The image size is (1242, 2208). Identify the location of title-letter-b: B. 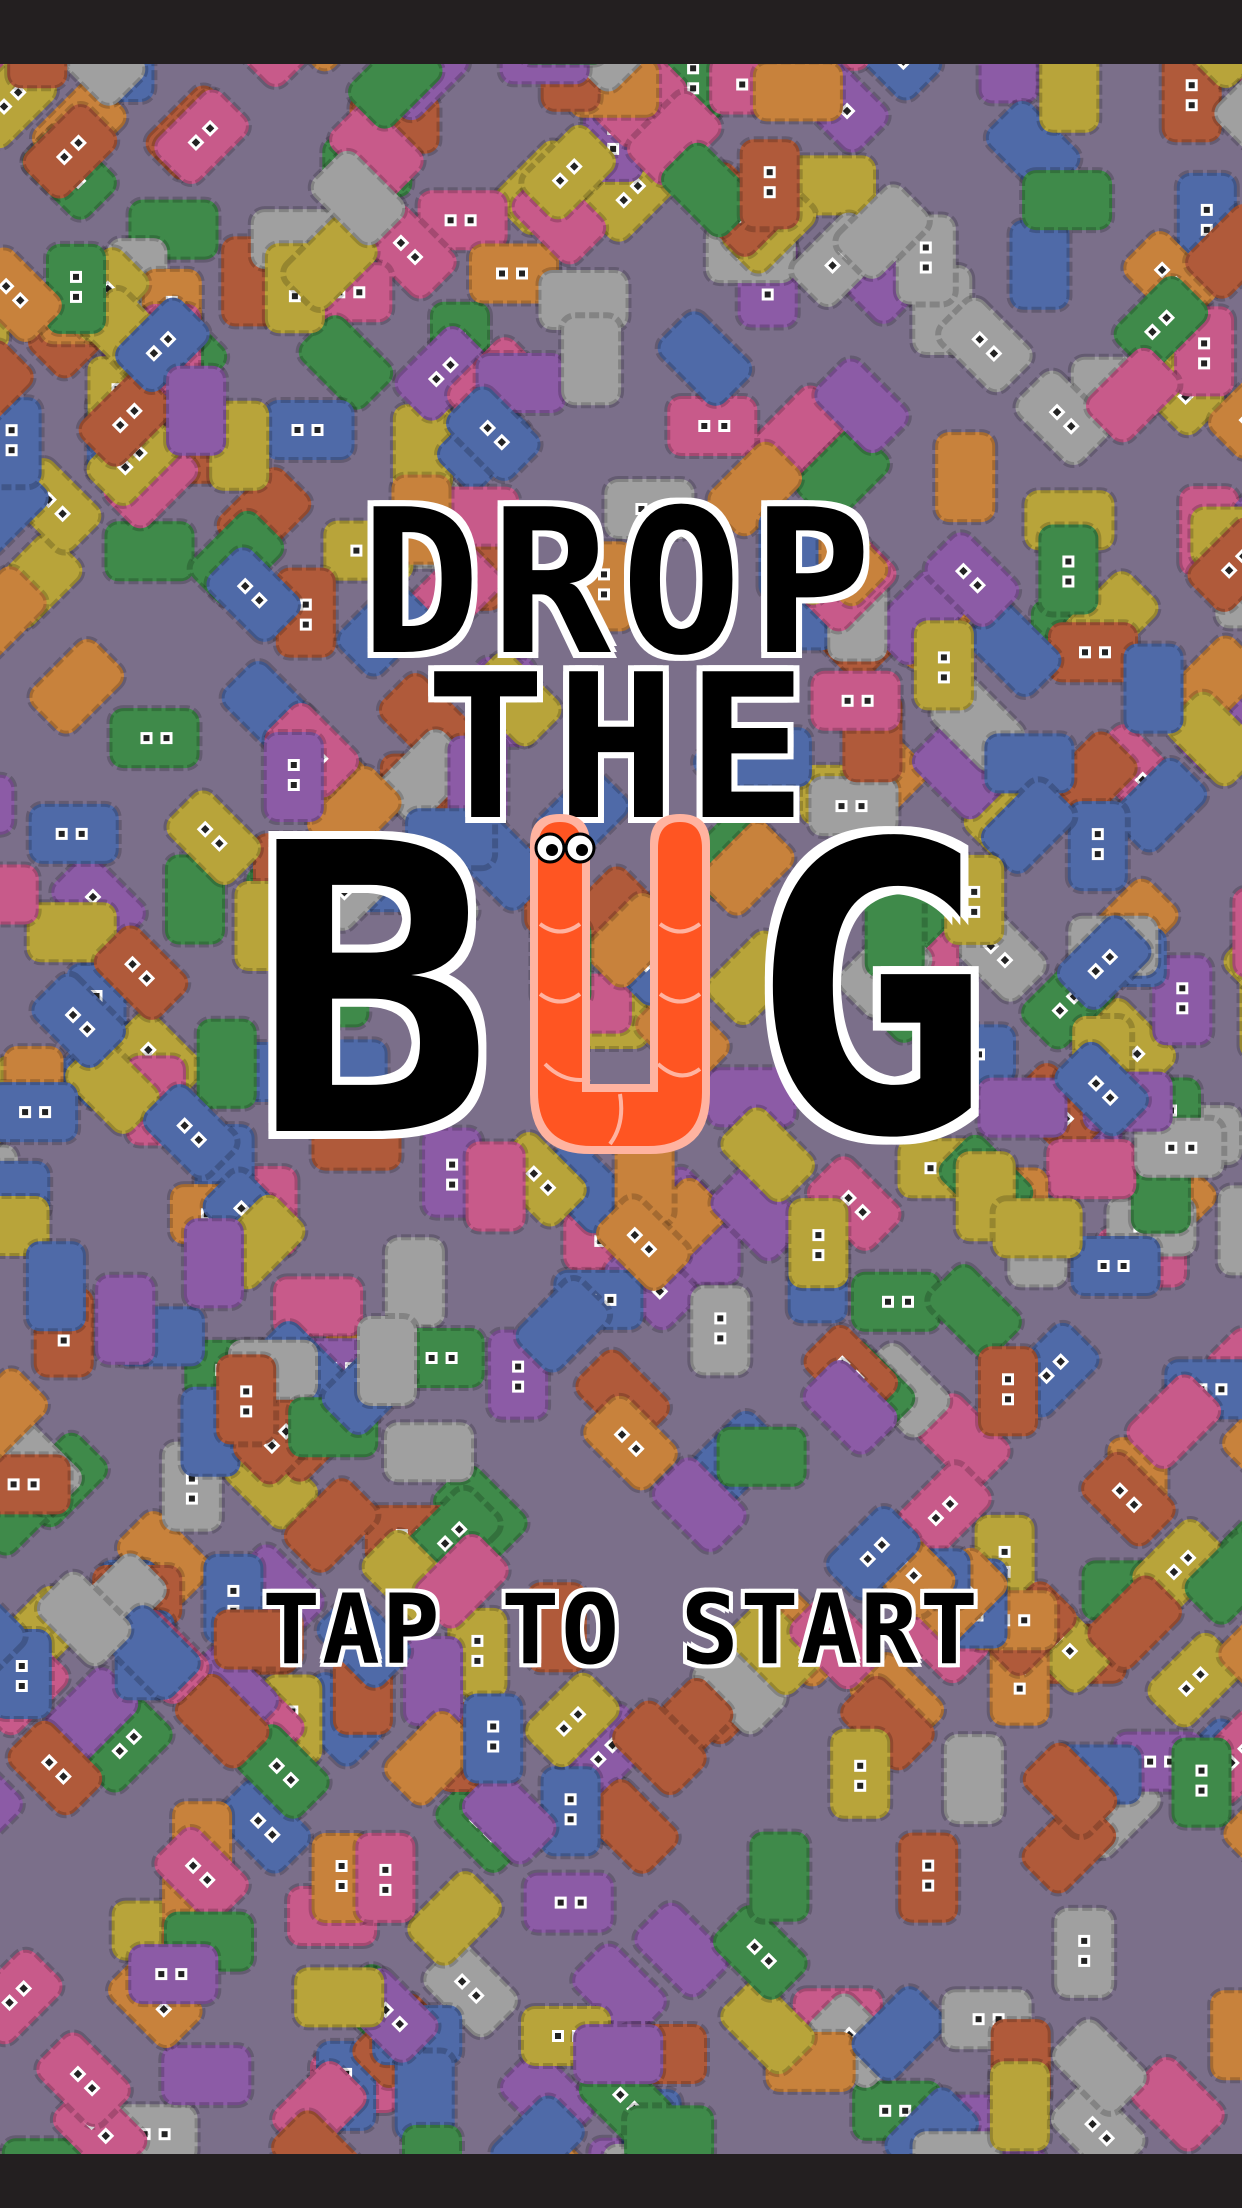
(372, 993).